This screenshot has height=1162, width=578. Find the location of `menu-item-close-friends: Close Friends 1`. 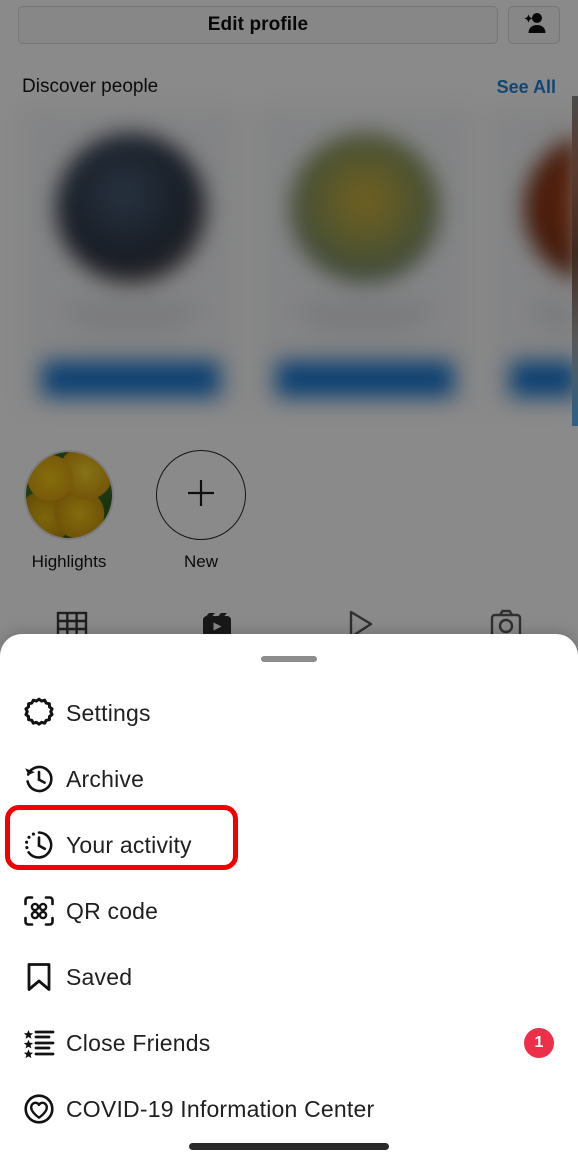

menu-item-close-friends: Close Friends 1 is located at coordinates (289, 1043).